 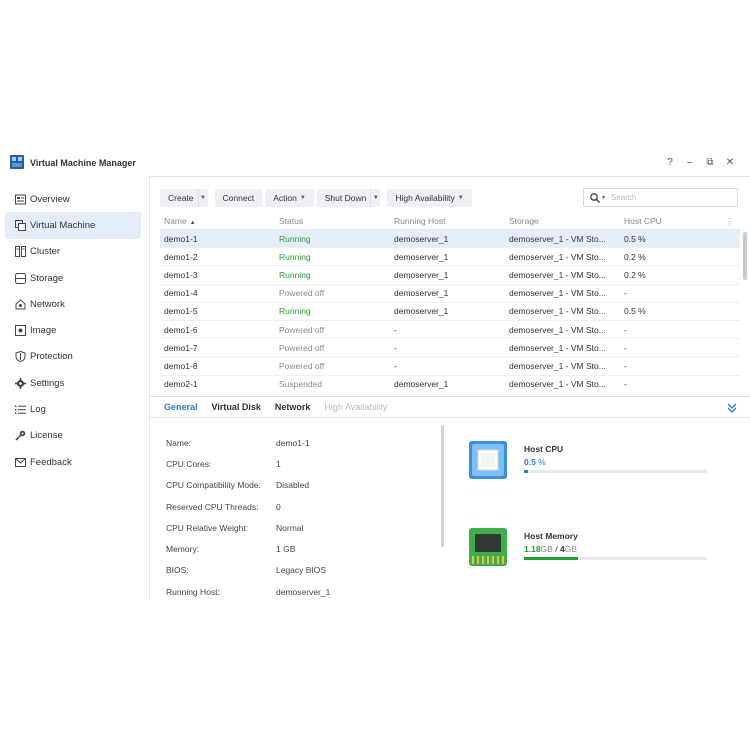 What do you see at coordinates (73, 252) in the screenshot?
I see `sidebar-item-cluster: Cluster` at bounding box center [73, 252].